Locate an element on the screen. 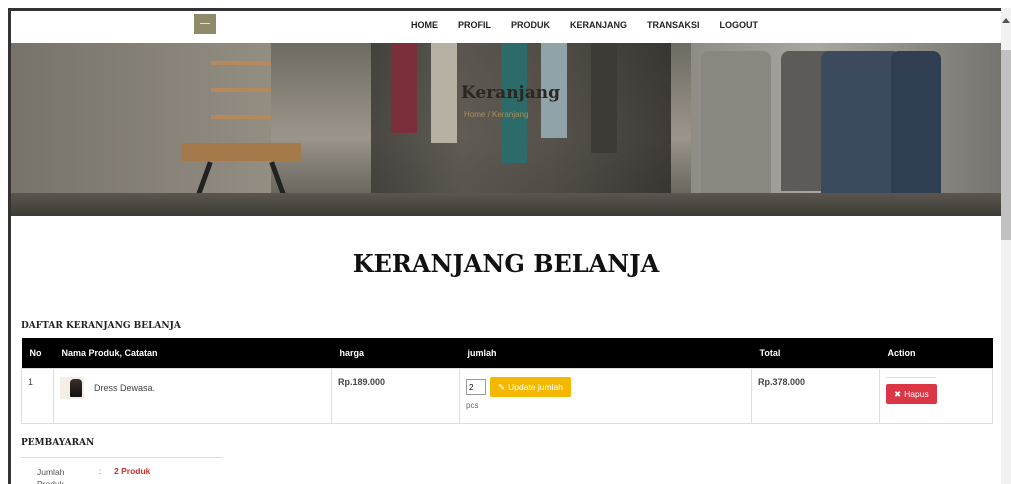 Image resolution: width=1011 pixels, height=484 pixels. dress-image-icon is located at coordinates (76, 388).